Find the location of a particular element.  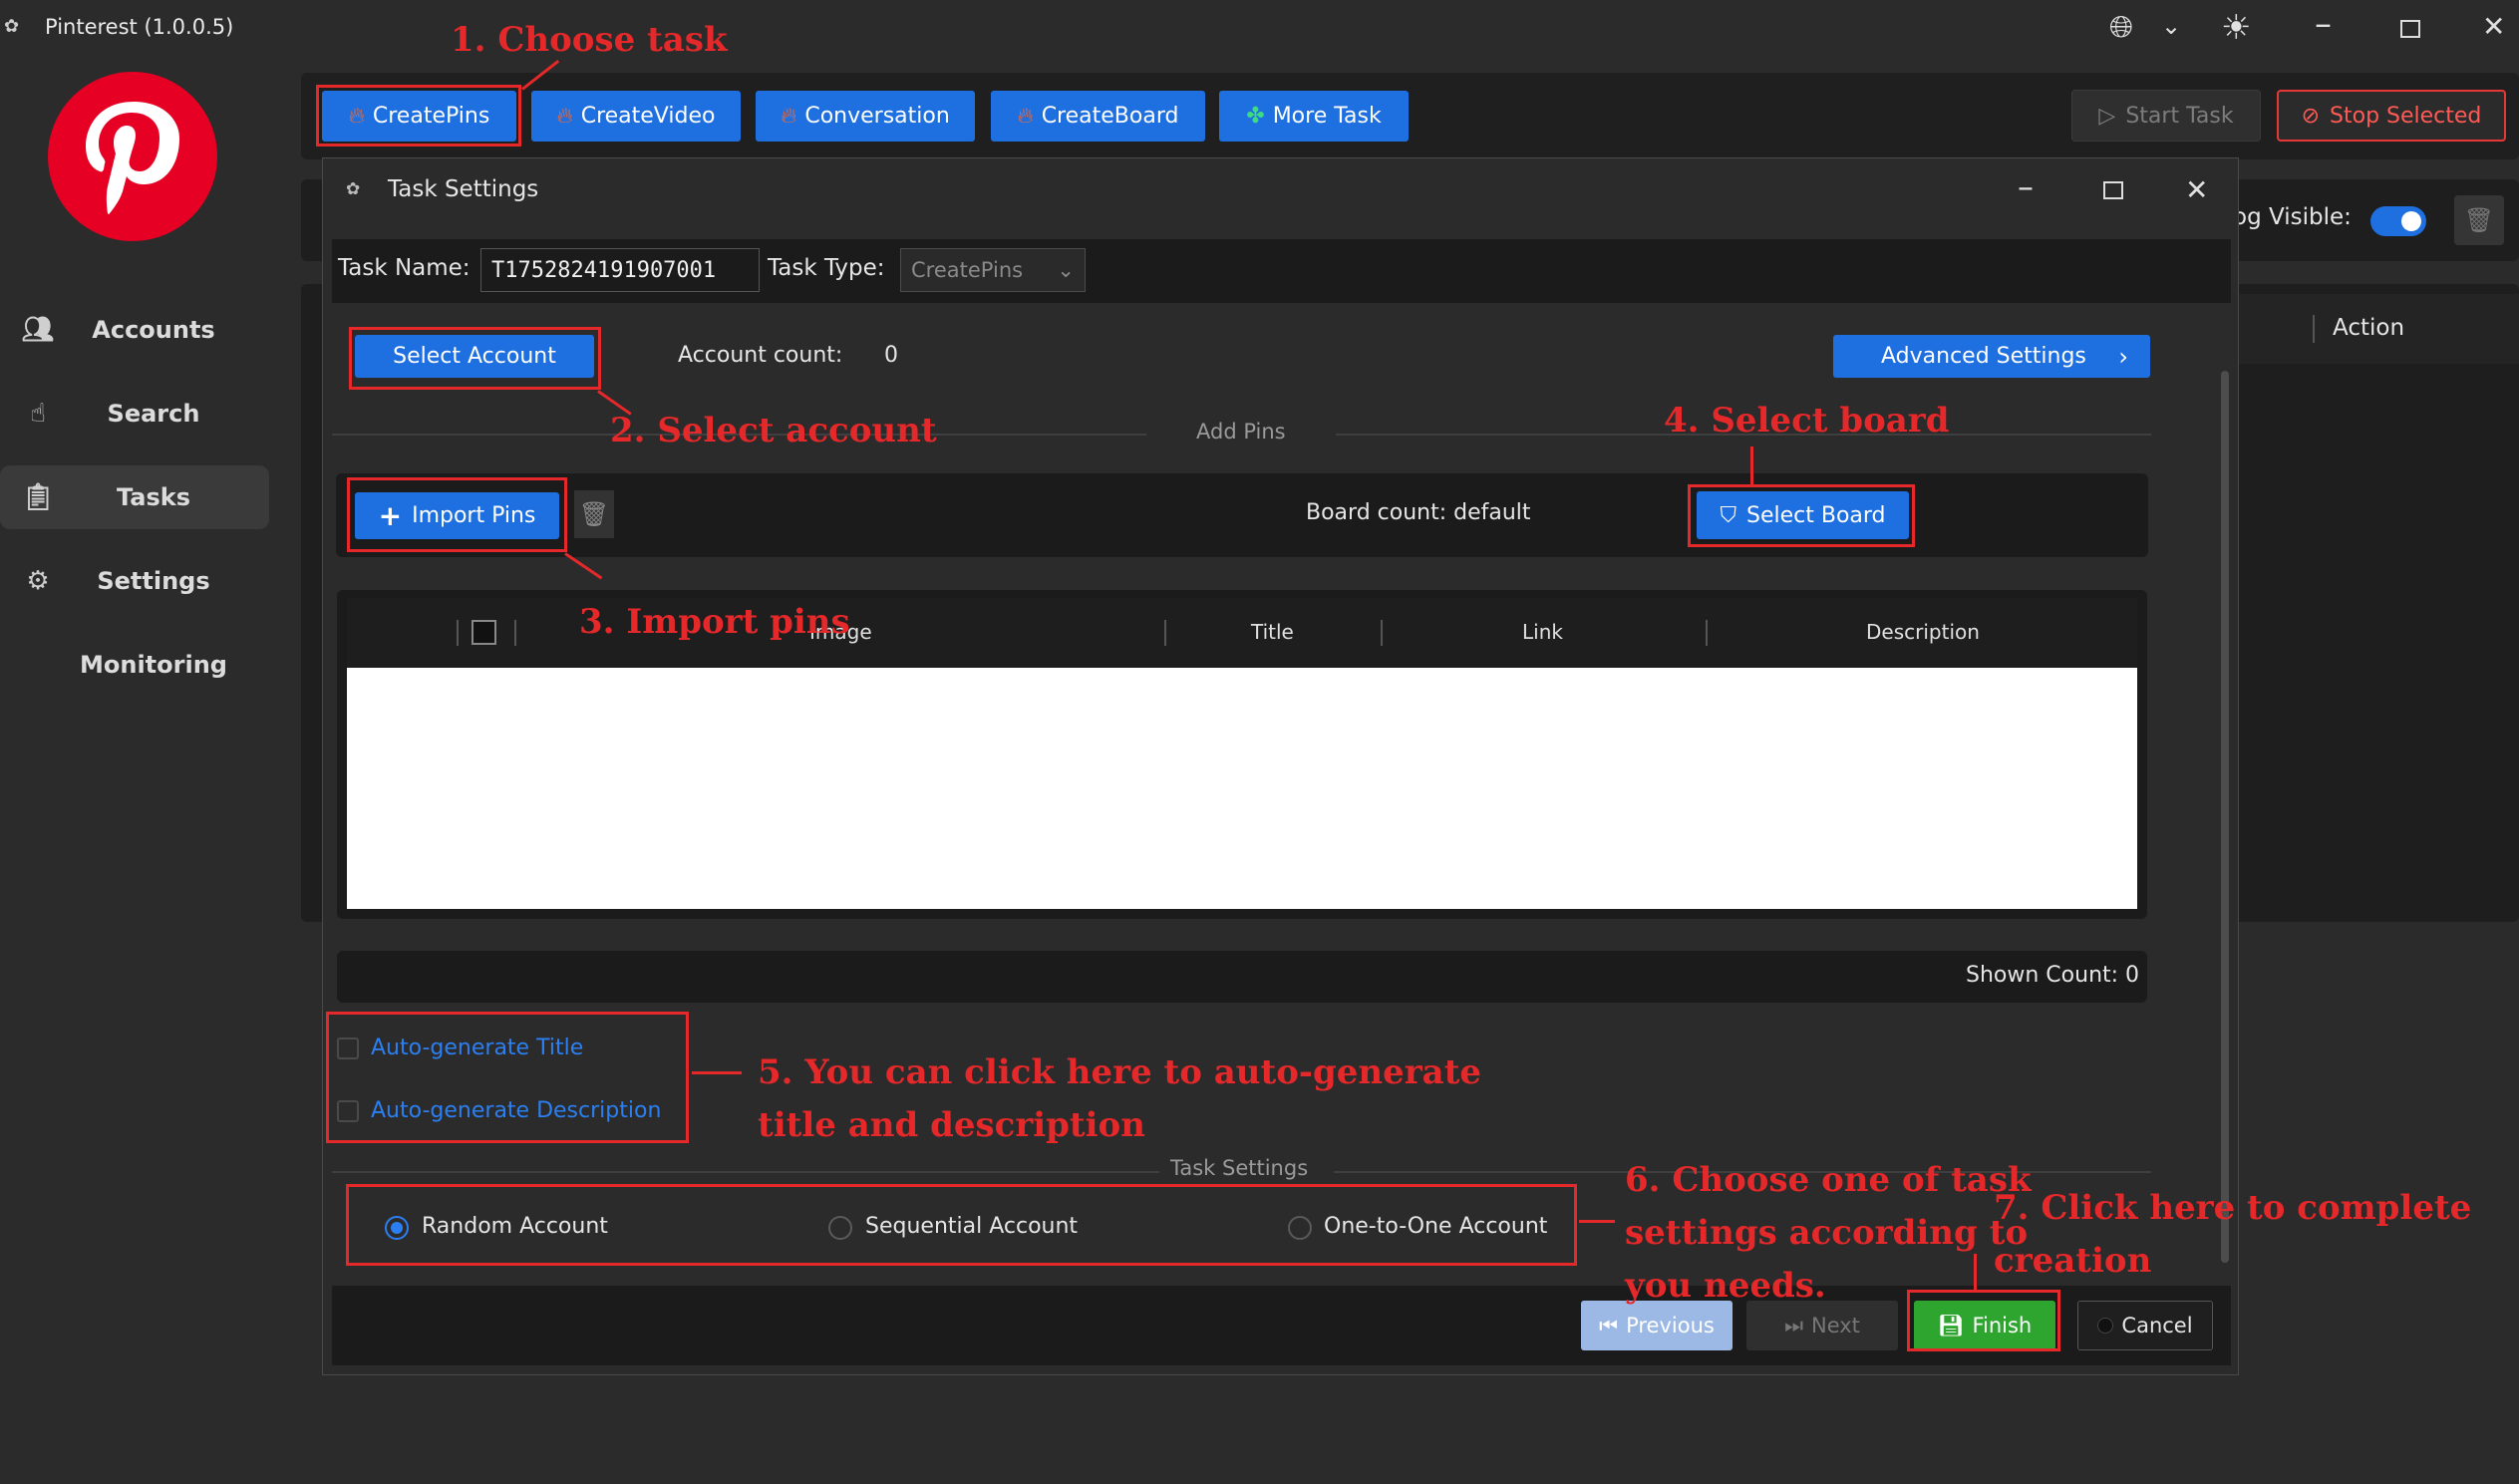

column-header-link: Link is located at coordinates (1542, 632).